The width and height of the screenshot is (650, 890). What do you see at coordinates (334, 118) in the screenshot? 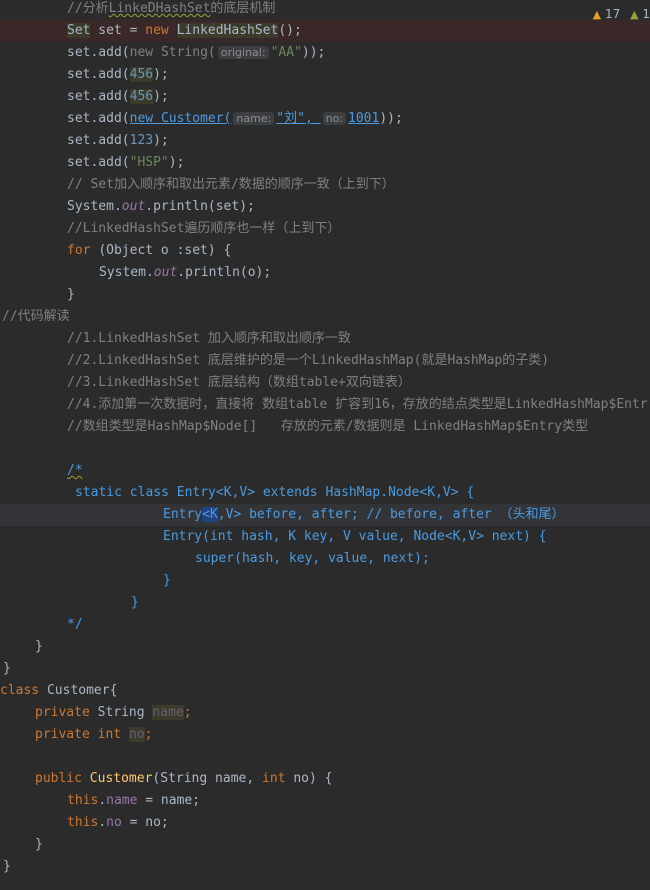
I see `parameter-hint: no:` at bounding box center [334, 118].